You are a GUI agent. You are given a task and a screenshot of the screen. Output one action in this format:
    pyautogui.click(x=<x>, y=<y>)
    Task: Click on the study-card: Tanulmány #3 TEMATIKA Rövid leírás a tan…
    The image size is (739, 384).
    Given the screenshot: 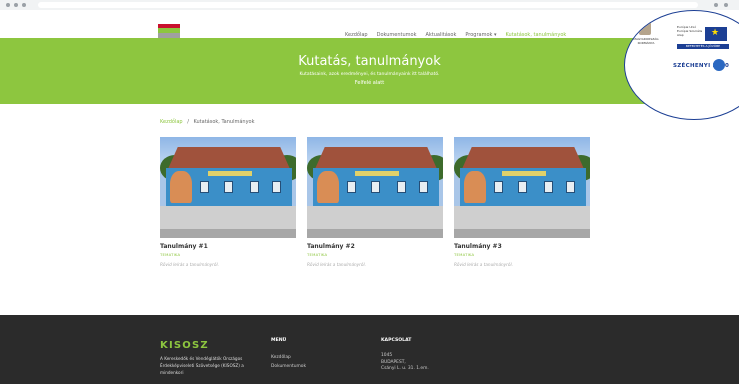 What is the action you would take?
    pyautogui.click(x=522, y=202)
    